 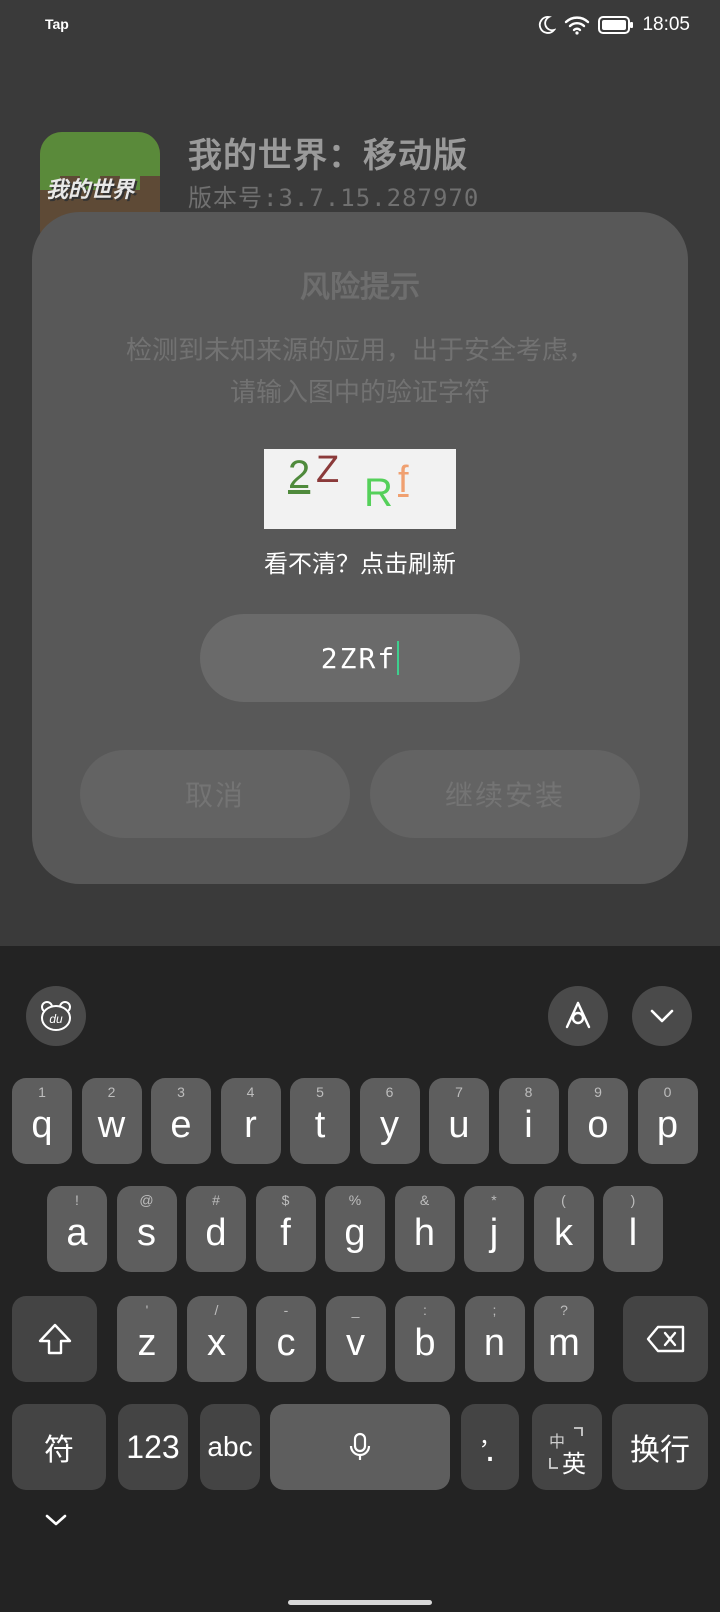 What do you see at coordinates (146, 1200) in the screenshot?
I see `key-secondary-label: @` at bounding box center [146, 1200].